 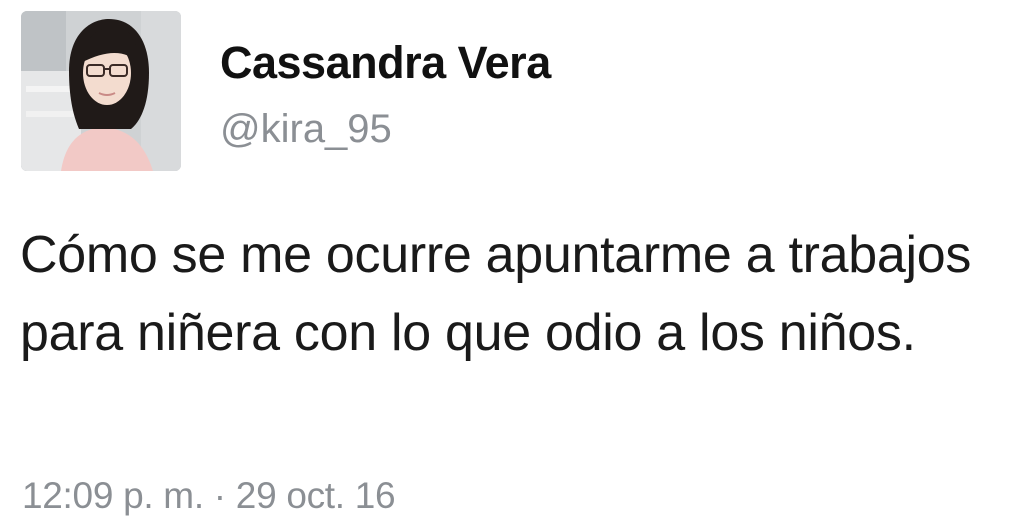 I want to click on avatar-image, so click(x=101, y=91).